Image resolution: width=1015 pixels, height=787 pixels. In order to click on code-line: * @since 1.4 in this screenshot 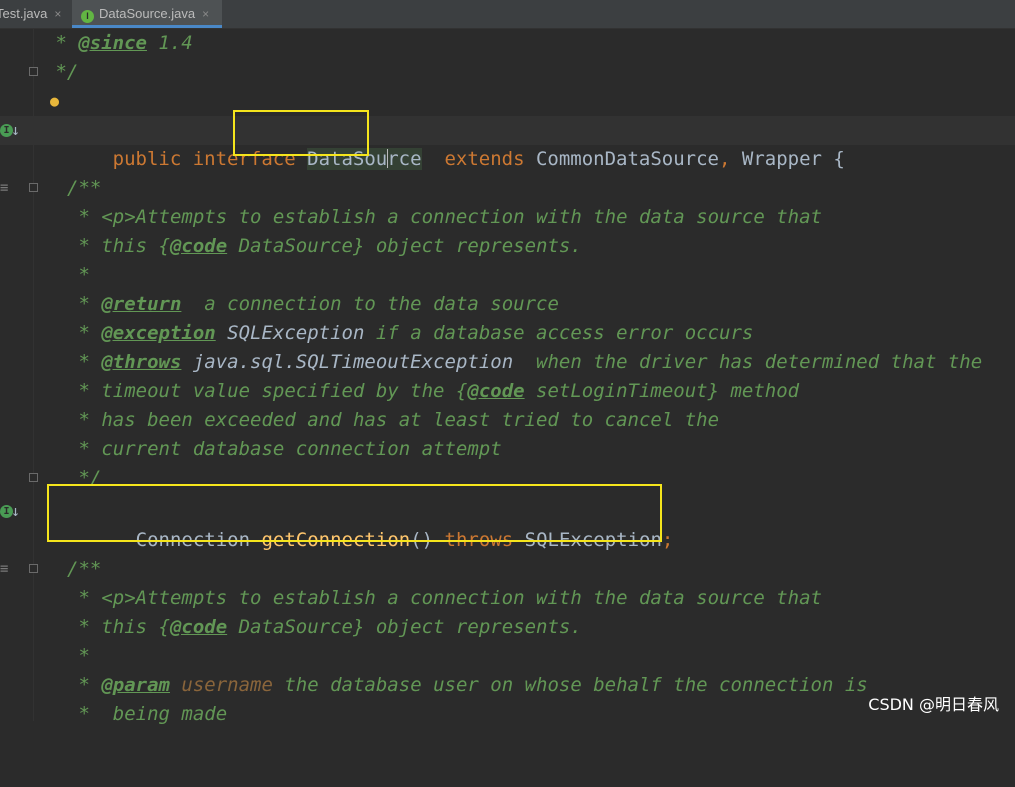, I will do `click(507, 43)`.